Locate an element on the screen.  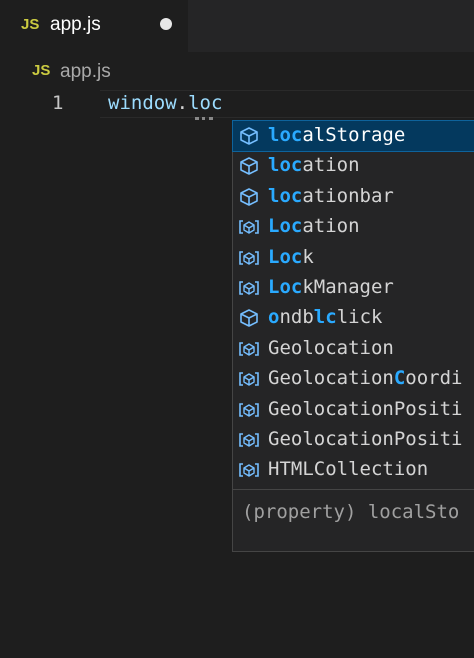
label-segment: HTMLCollection is located at coordinates (348, 469).